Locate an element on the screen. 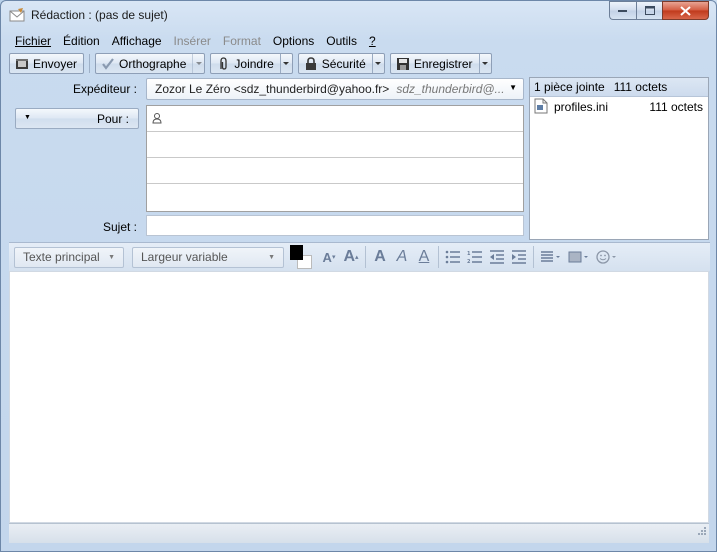 This screenshot has width=717, height=552. checkmark-icon is located at coordinates (108, 64).